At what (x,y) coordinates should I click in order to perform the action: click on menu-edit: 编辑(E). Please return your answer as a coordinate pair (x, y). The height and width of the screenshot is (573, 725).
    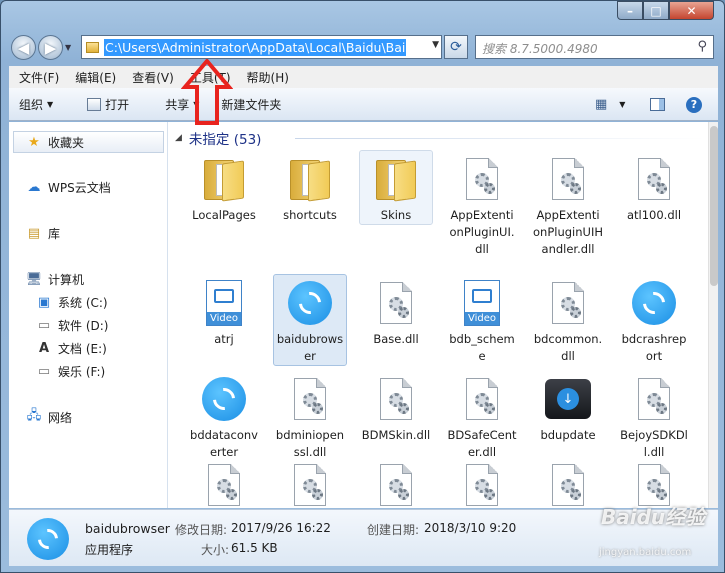
    Looking at the image, I should click on (95, 77).